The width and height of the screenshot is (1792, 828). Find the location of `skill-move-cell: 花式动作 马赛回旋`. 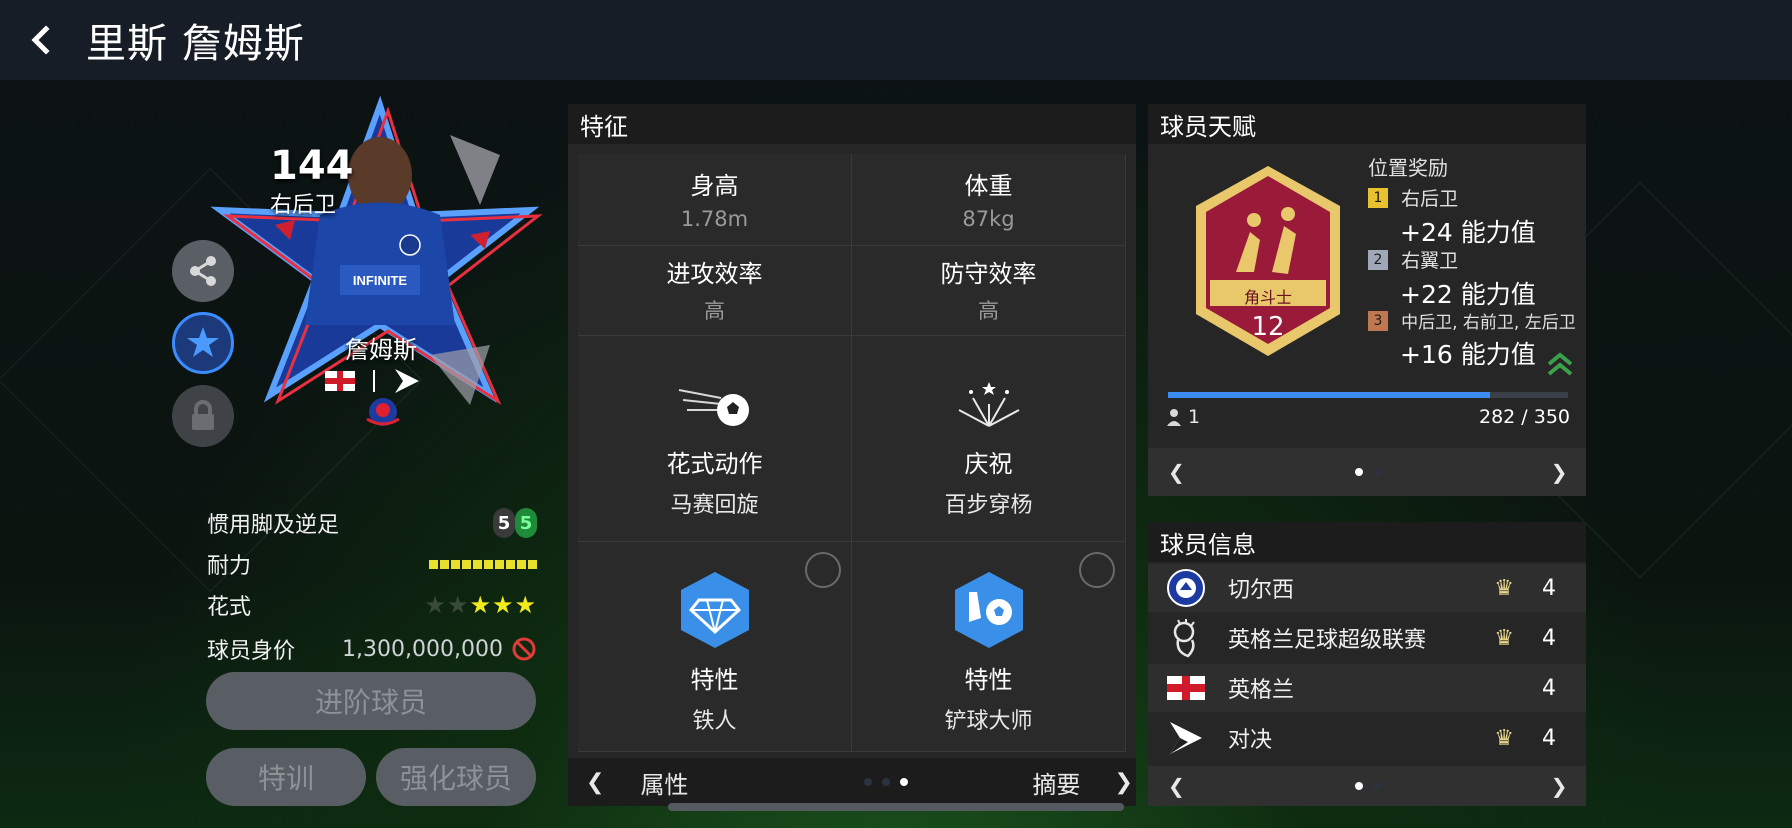

skill-move-cell: 花式动作 马赛回旋 is located at coordinates (715, 439).